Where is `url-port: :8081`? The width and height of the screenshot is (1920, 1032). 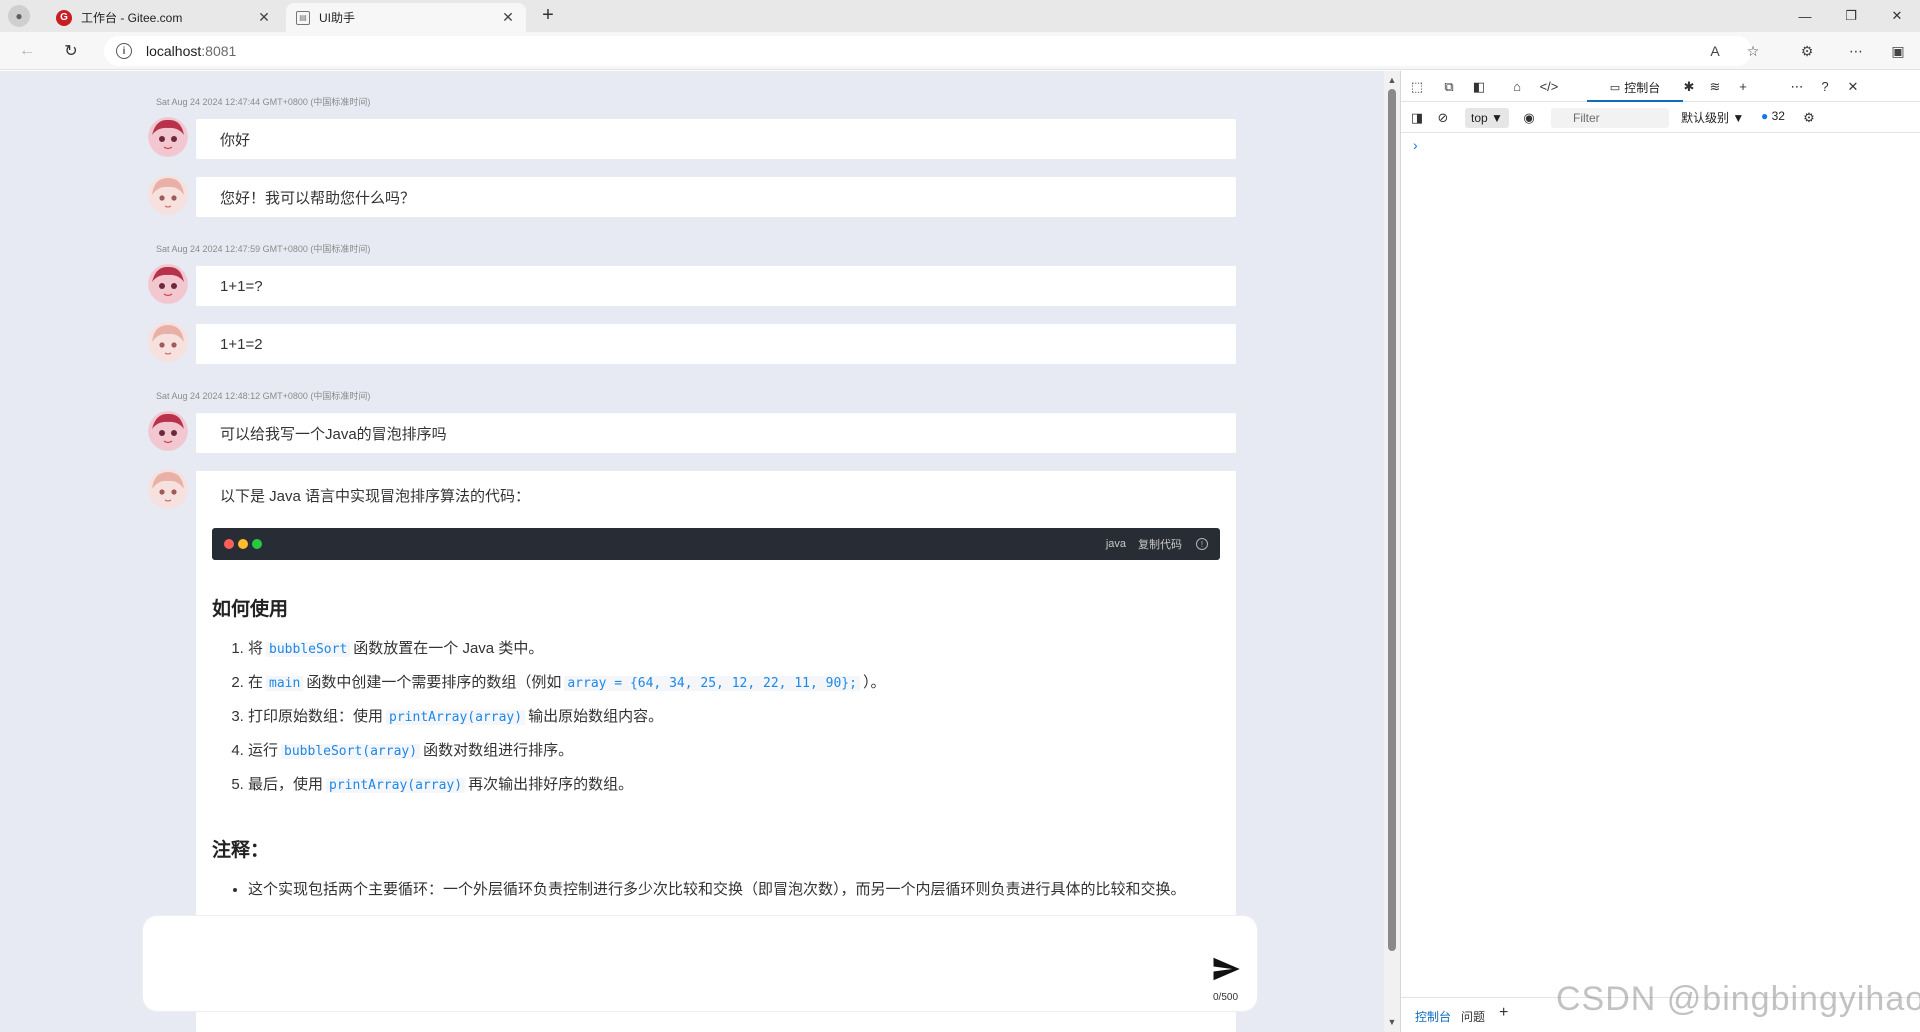
url-port: :8081 is located at coordinates (219, 51).